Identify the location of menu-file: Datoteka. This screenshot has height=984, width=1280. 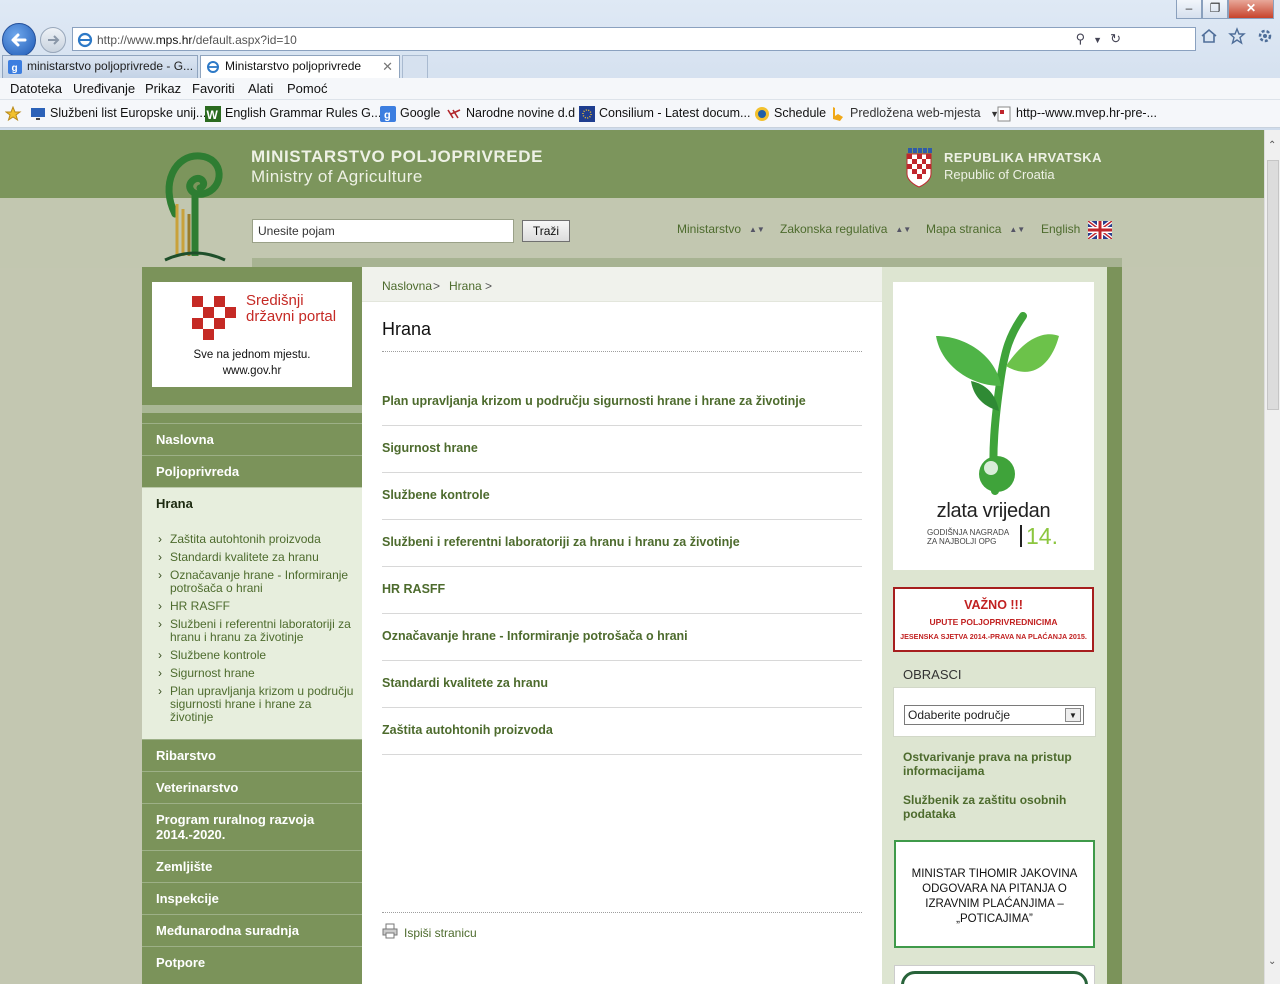
(36, 88).